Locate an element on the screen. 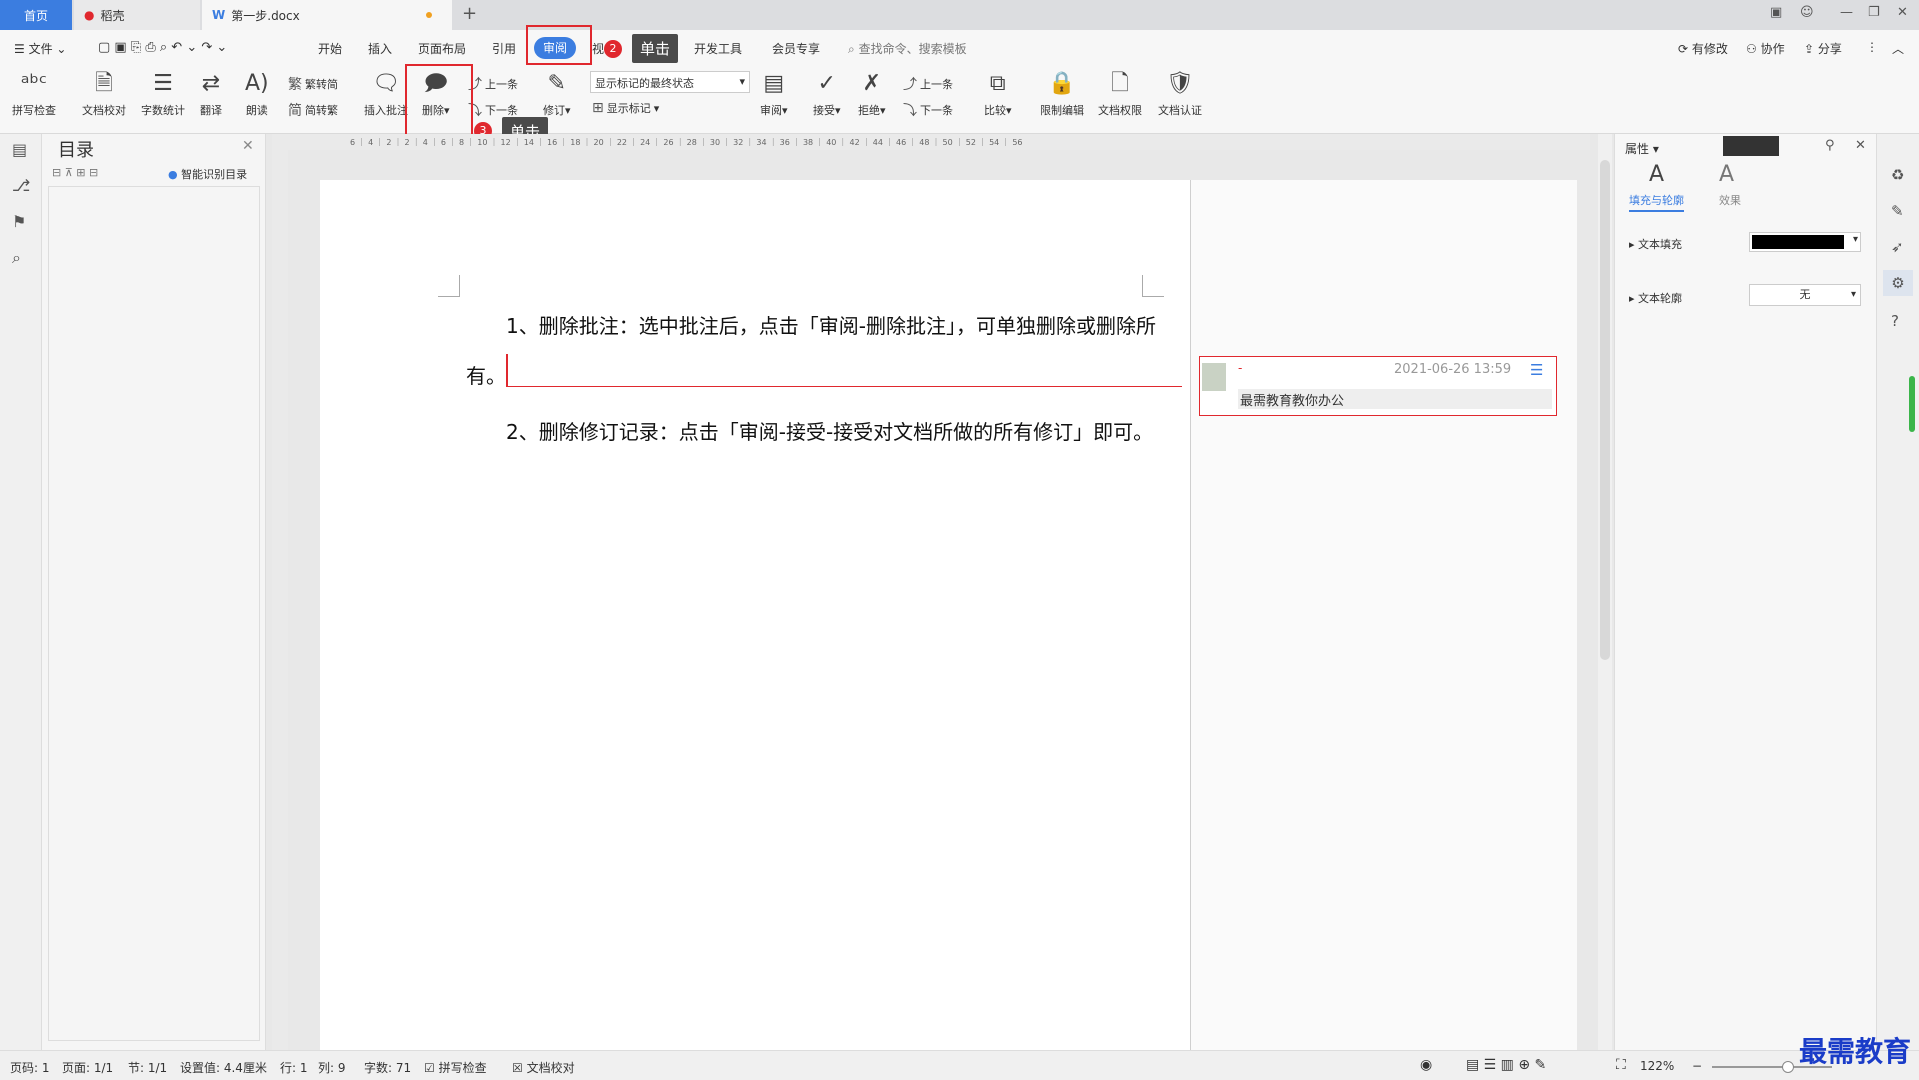  toc-icon: ▤ is located at coordinates (19, 149).